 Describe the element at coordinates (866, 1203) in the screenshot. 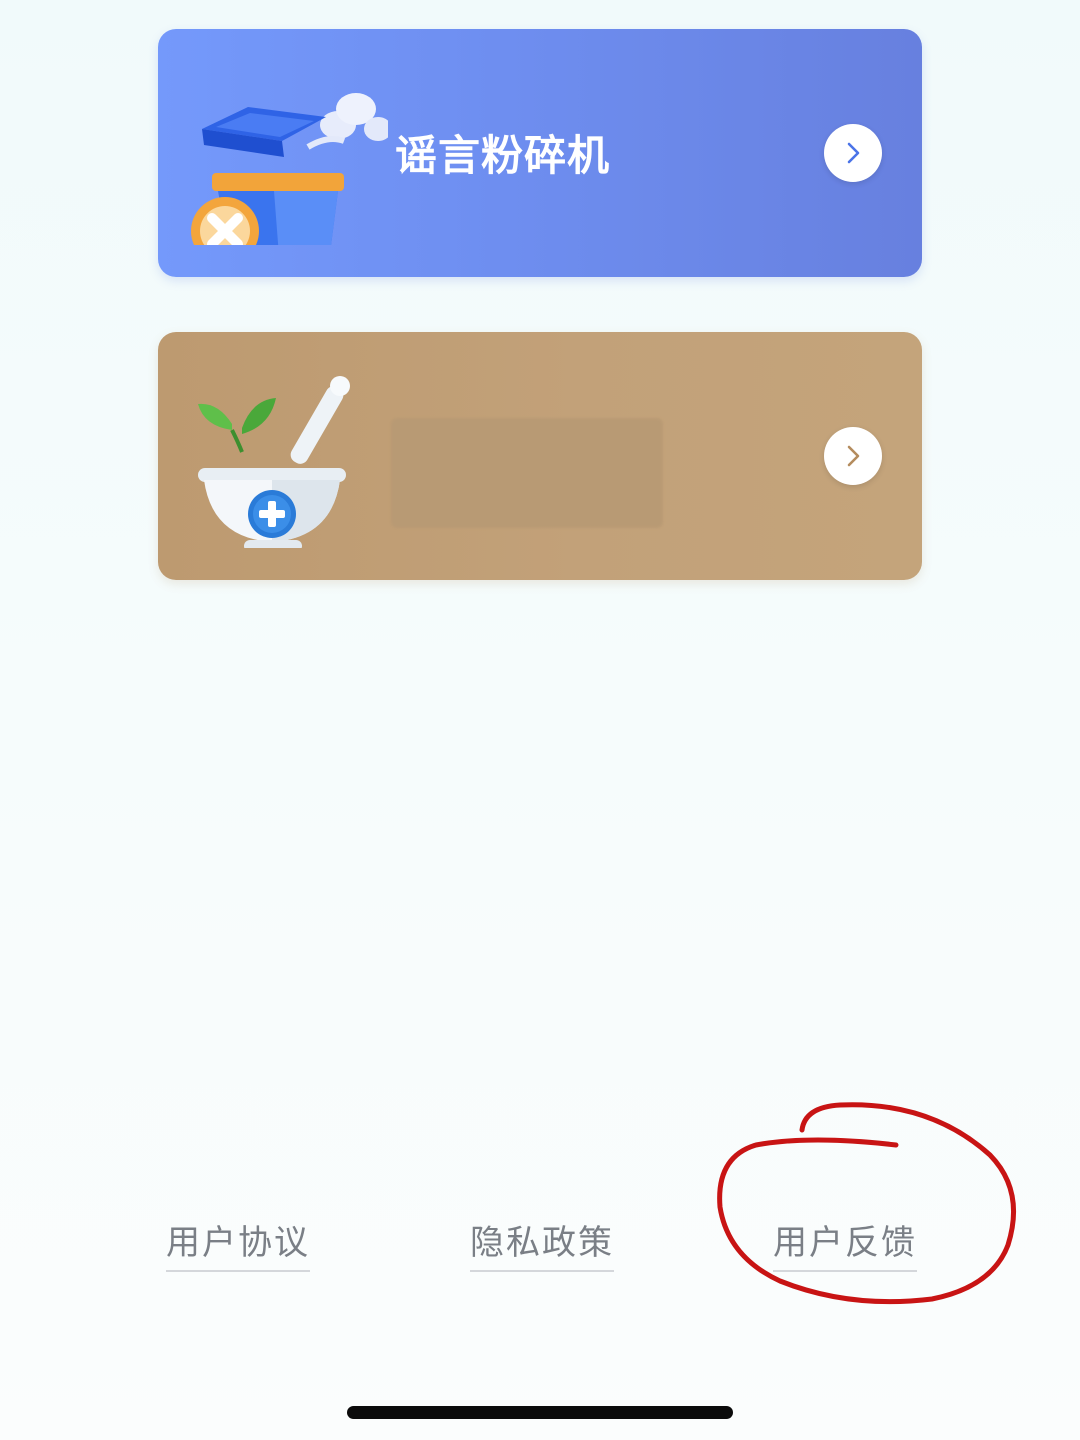

I see `hand-drawn-circle-annotation` at that location.